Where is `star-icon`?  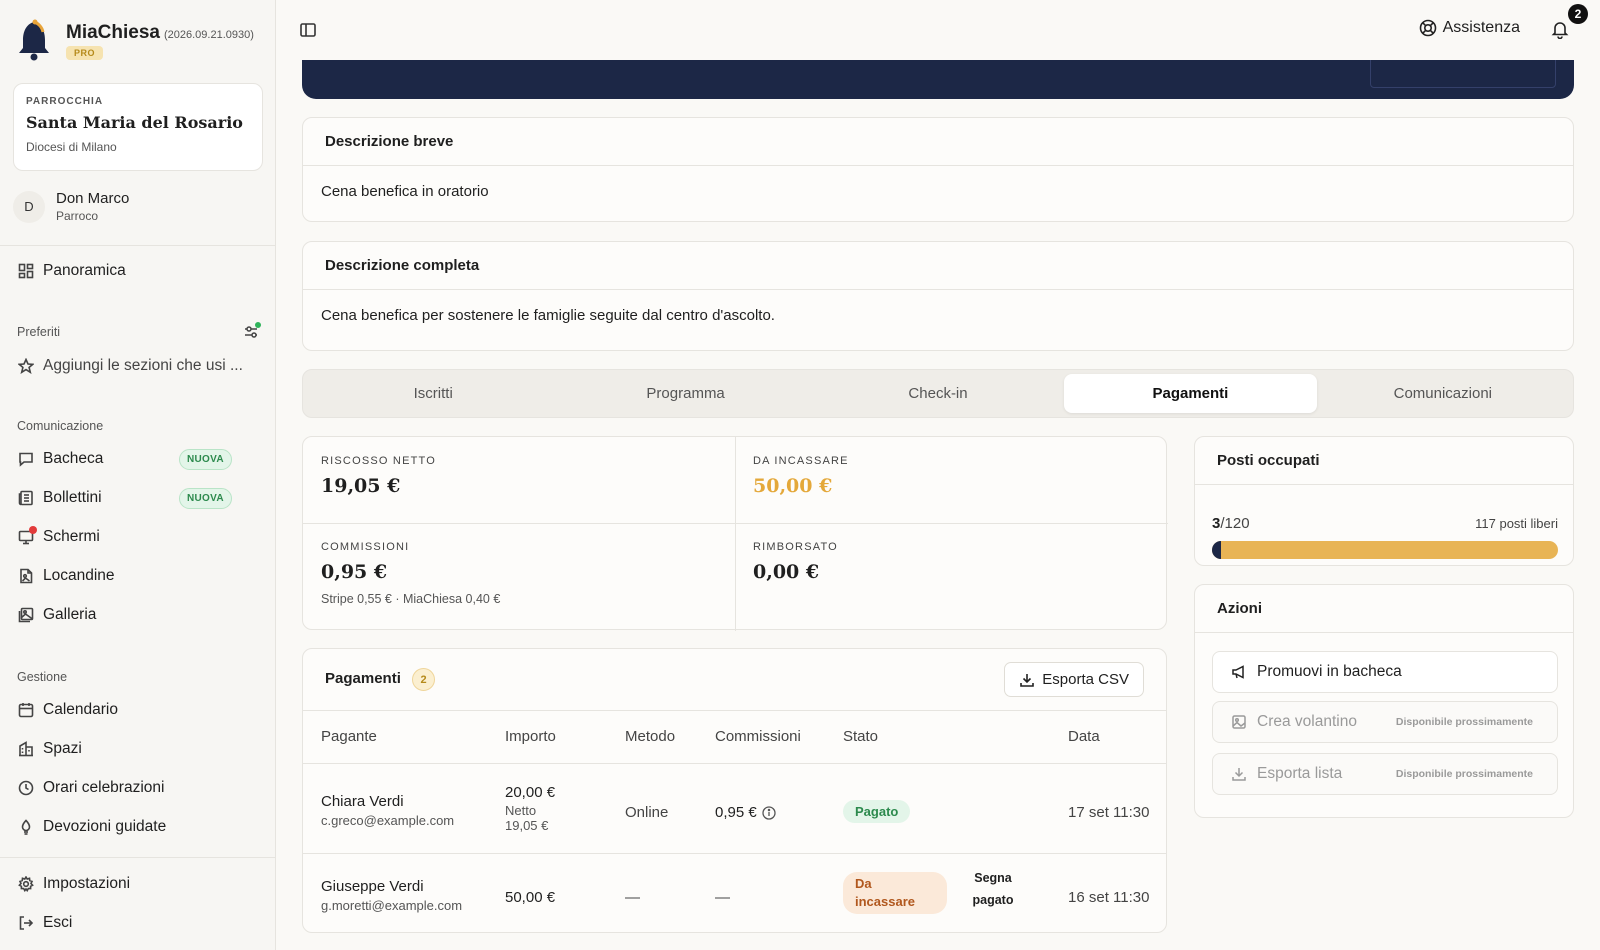
star-icon is located at coordinates (25, 366).